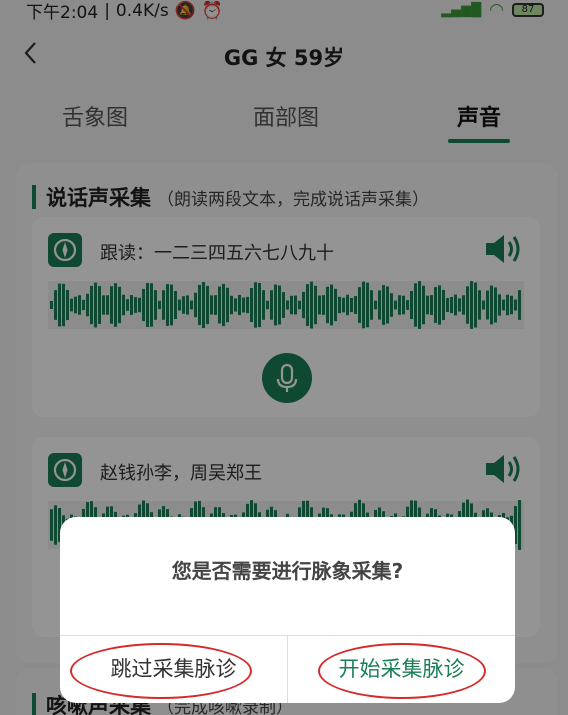 The height and width of the screenshot is (715, 568). I want to click on dialog-message: 您是否需要进行脉象采集?, so click(287, 571).